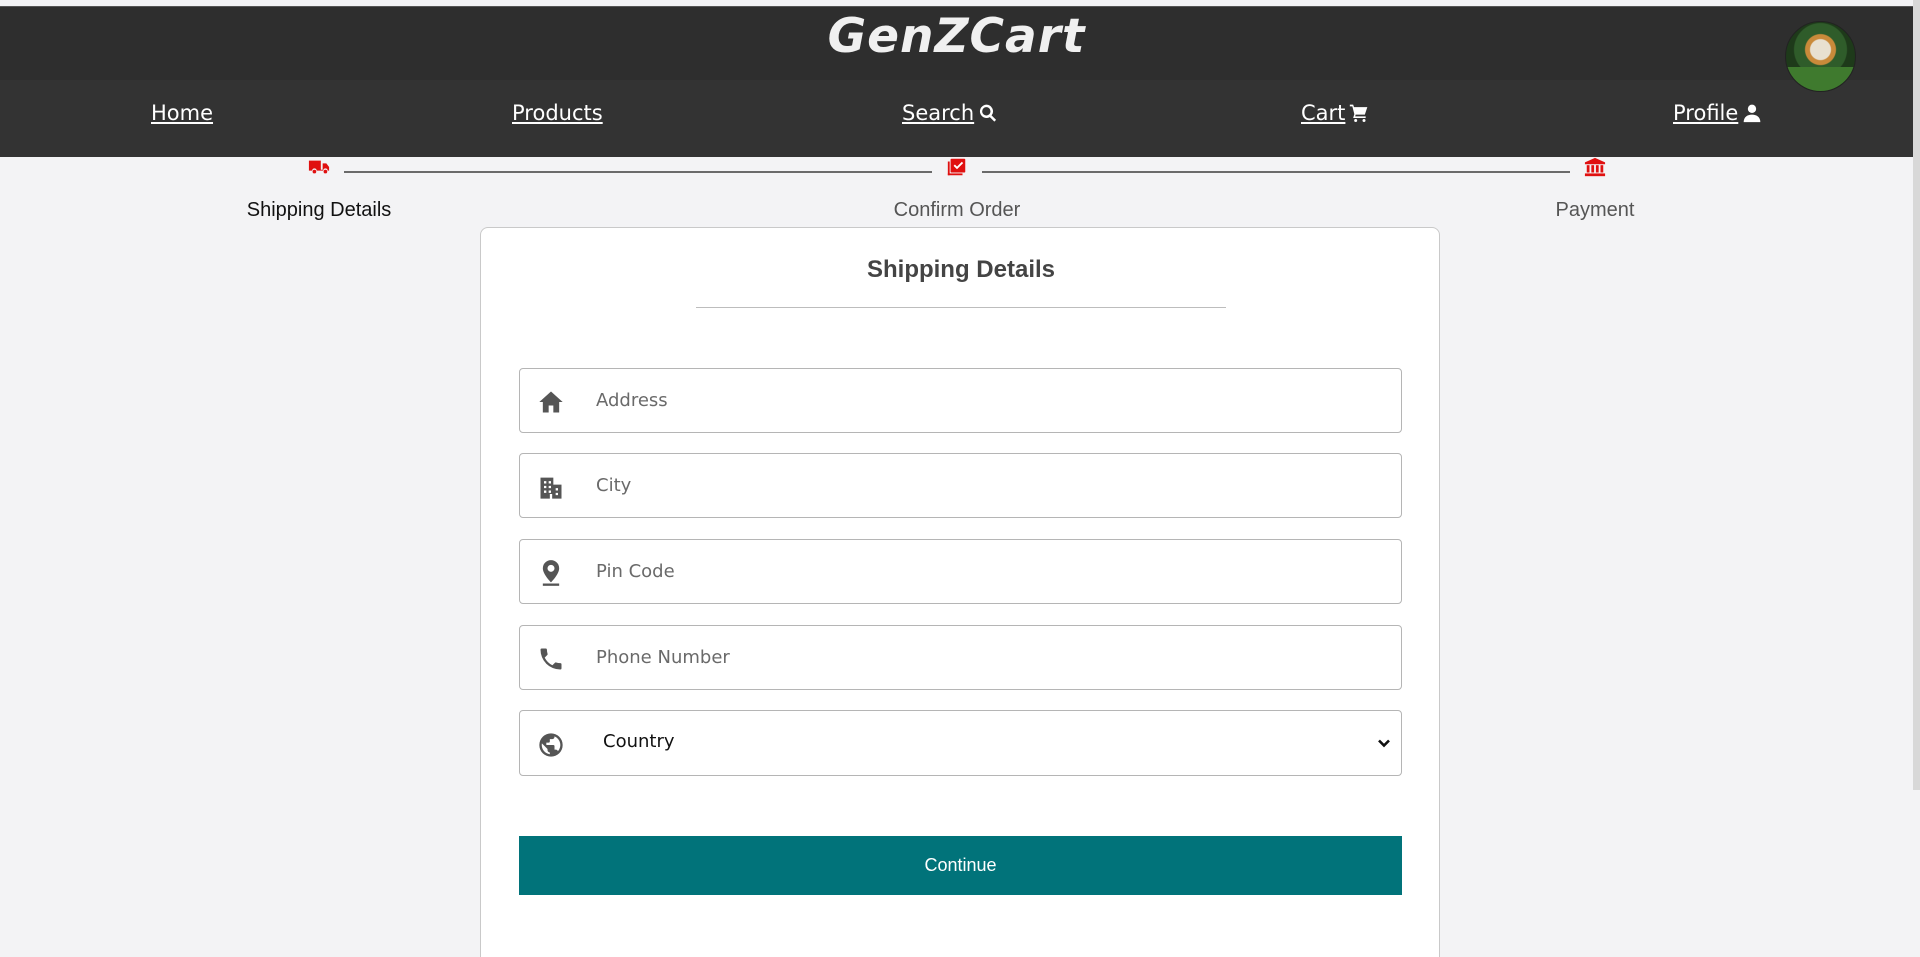  What do you see at coordinates (957, 167) in the screenshot?
I see `checklist-icon` at bounding box center [957, 167].